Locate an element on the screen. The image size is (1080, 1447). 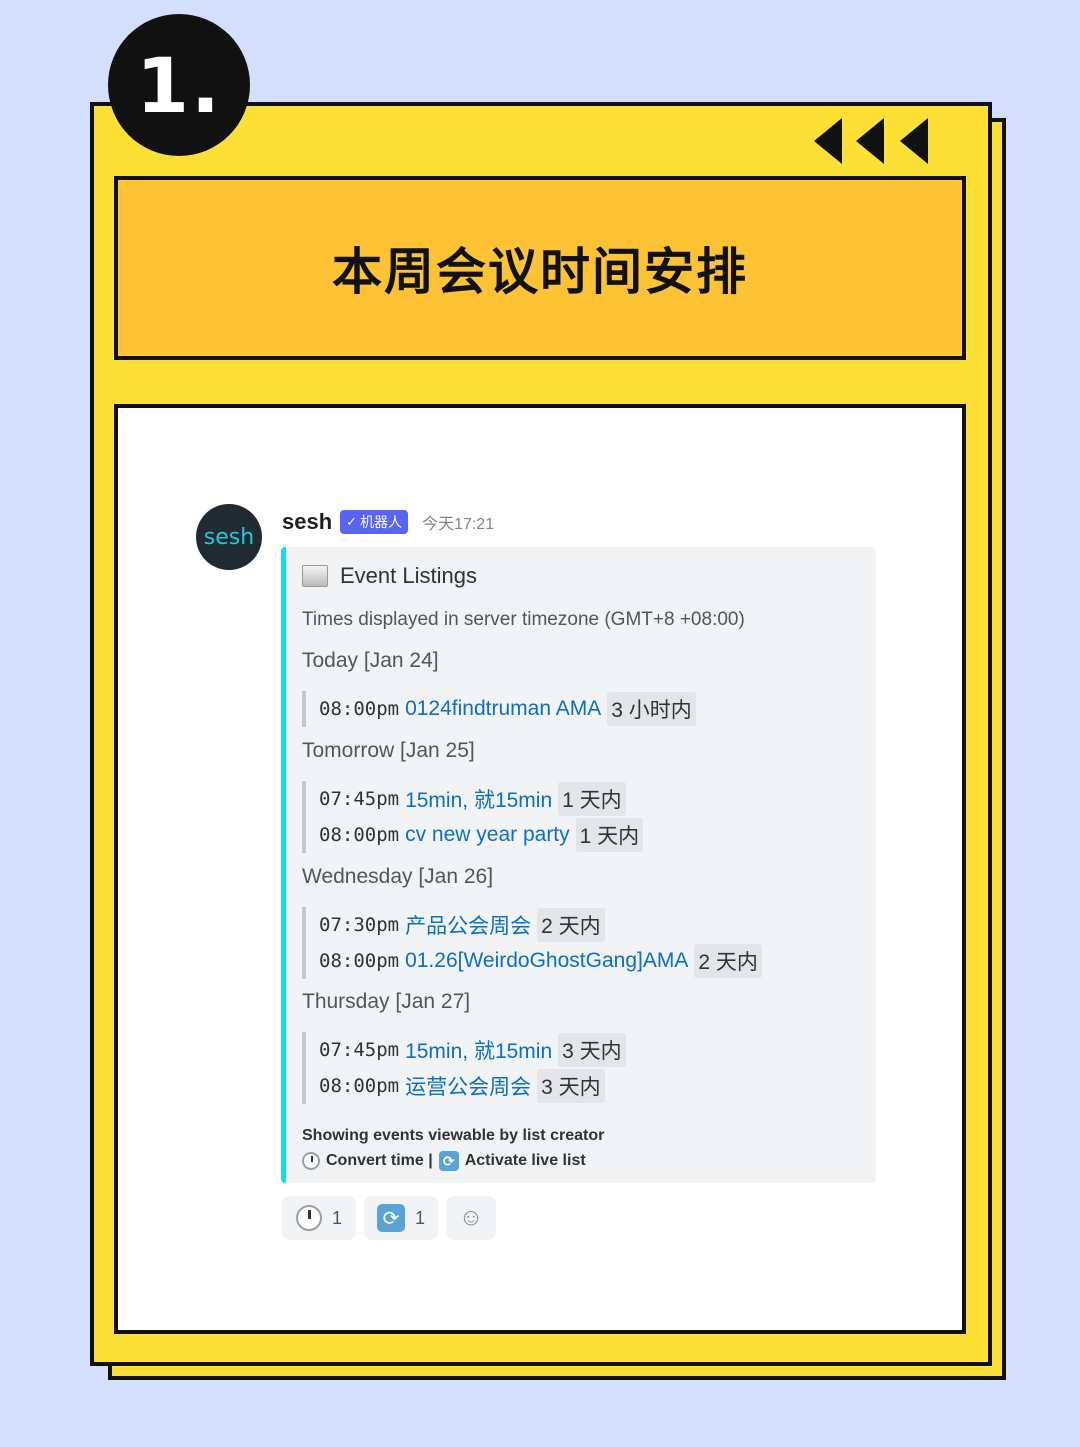
embed-title: Event Listings is located at coordinates (389, 576).